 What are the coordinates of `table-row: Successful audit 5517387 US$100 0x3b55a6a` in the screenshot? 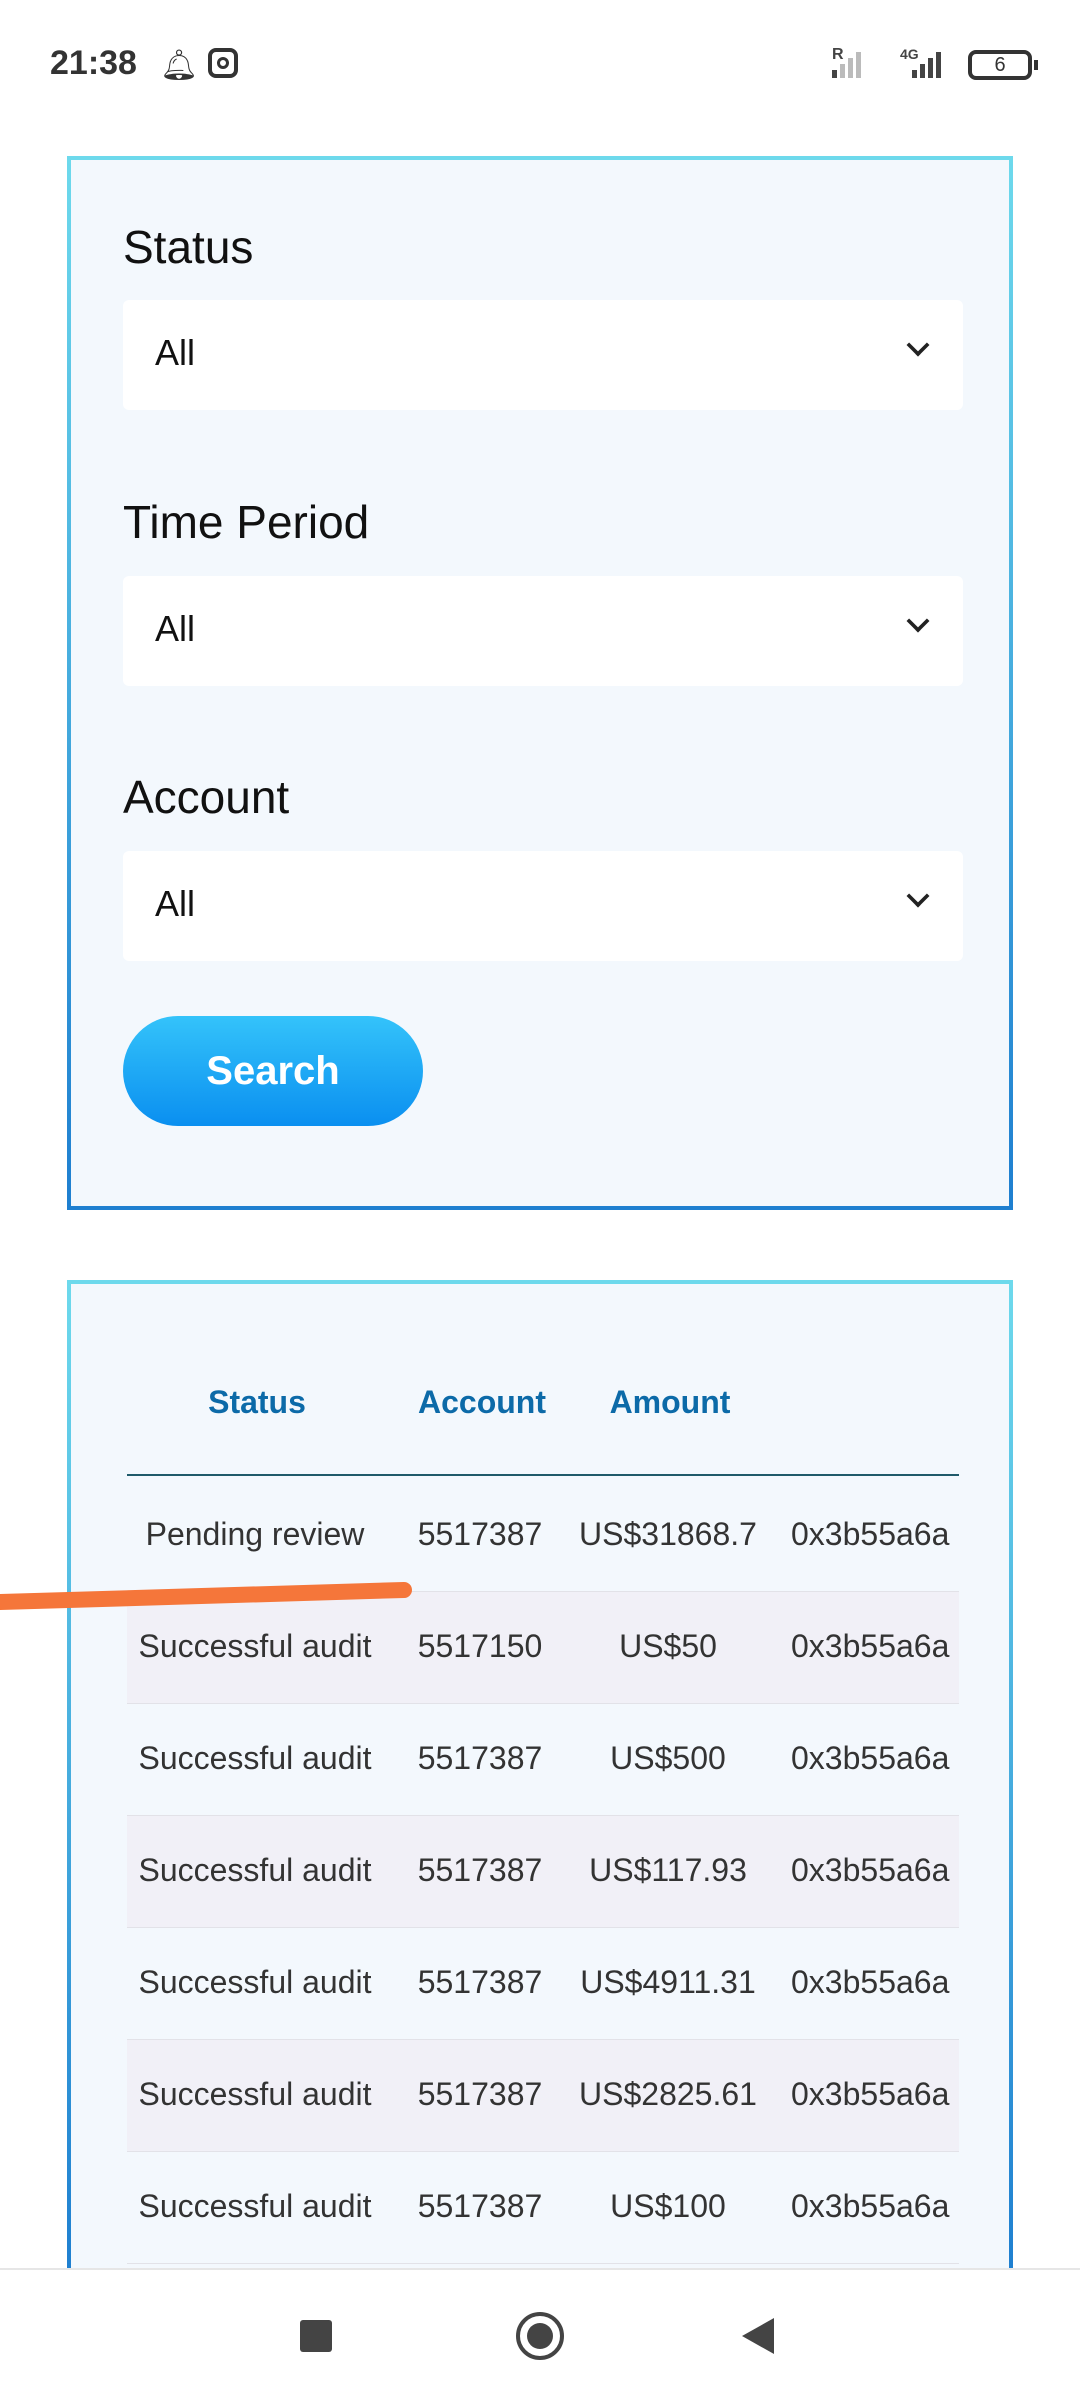 It's located at (543, 2208).